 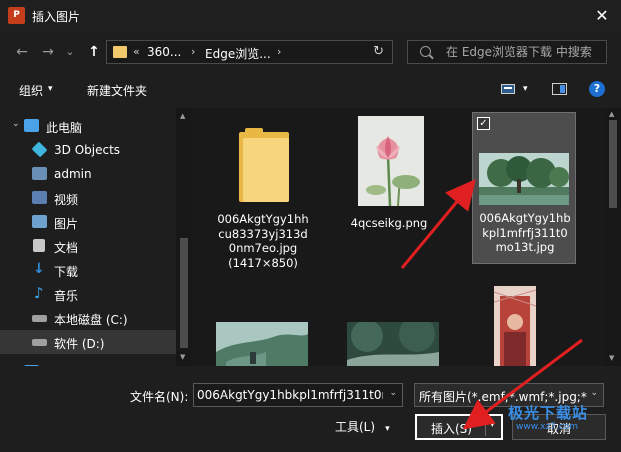 What do you see at coordinates (378, 51) in the screenshot?
I see `refresh-icon: ↻` at bounding box center [378, 51].